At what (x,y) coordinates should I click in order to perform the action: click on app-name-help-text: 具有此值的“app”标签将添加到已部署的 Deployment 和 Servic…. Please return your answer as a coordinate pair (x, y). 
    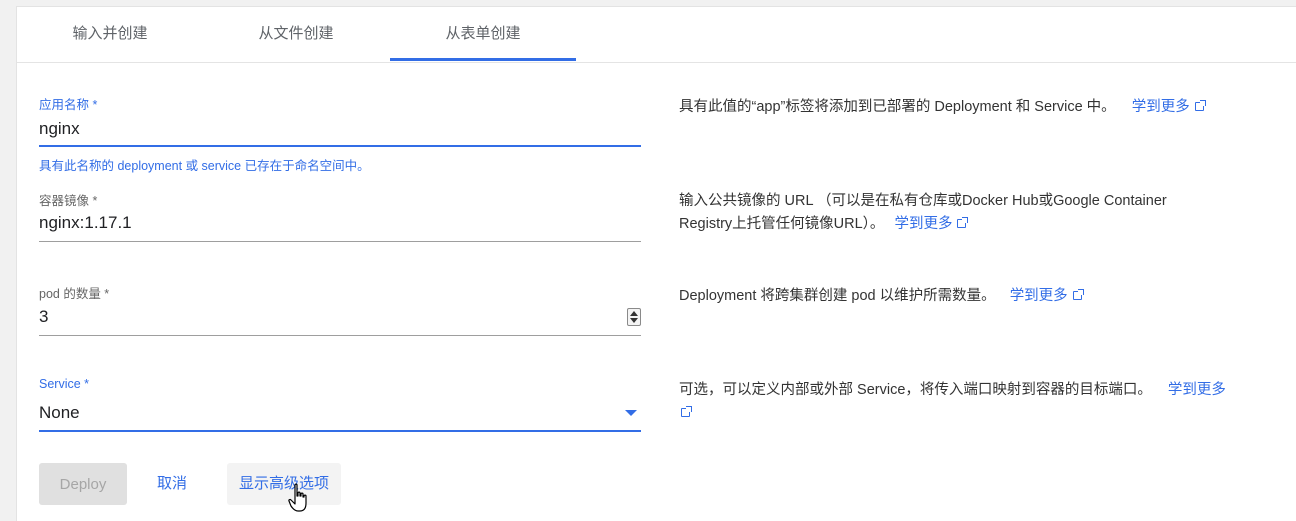
    Looking at the image, I should click on (897, 107).